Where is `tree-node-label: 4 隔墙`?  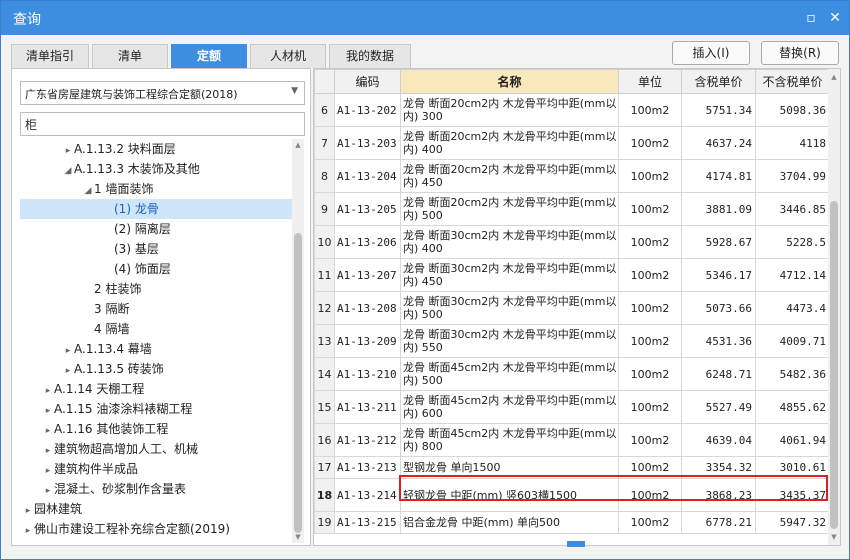 tree-node-label: 4 隔墙 is located at coordinates (112, 329).